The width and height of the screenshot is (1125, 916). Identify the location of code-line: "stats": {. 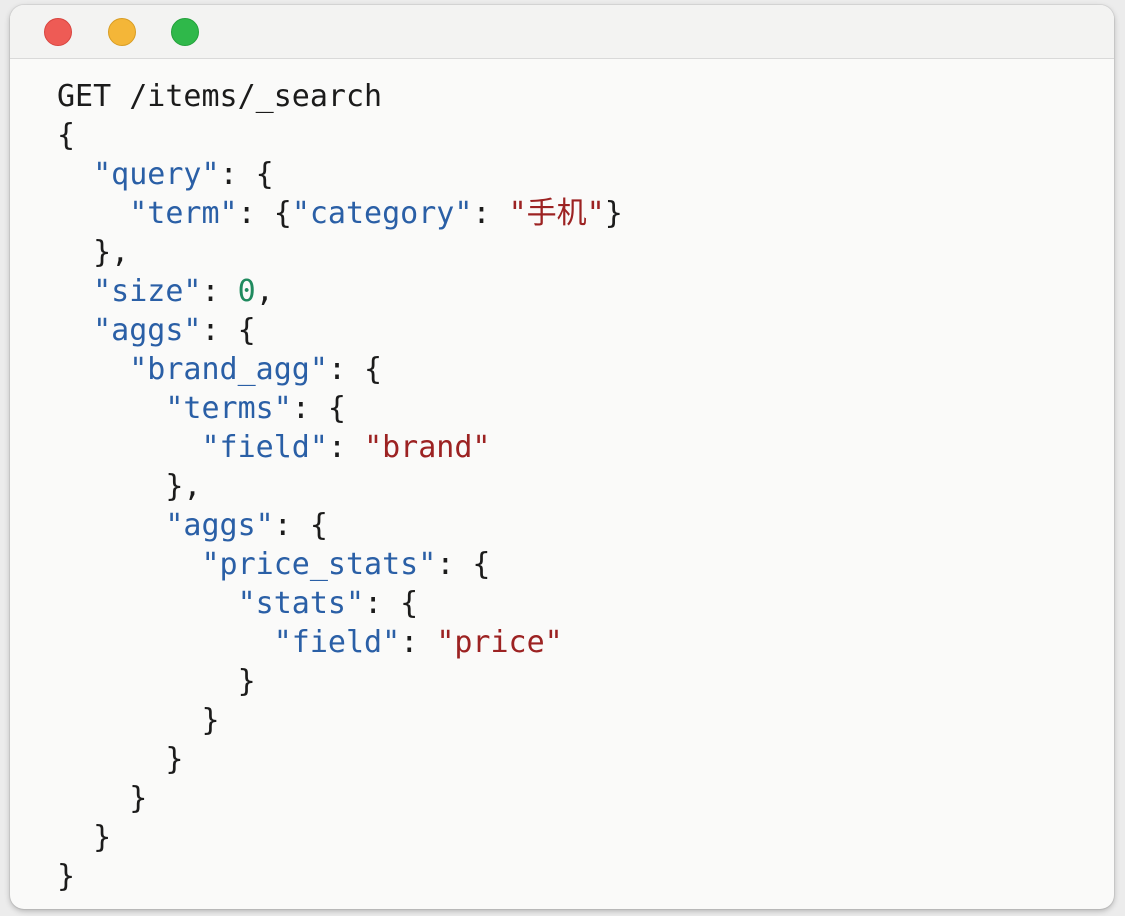
(340, 603).